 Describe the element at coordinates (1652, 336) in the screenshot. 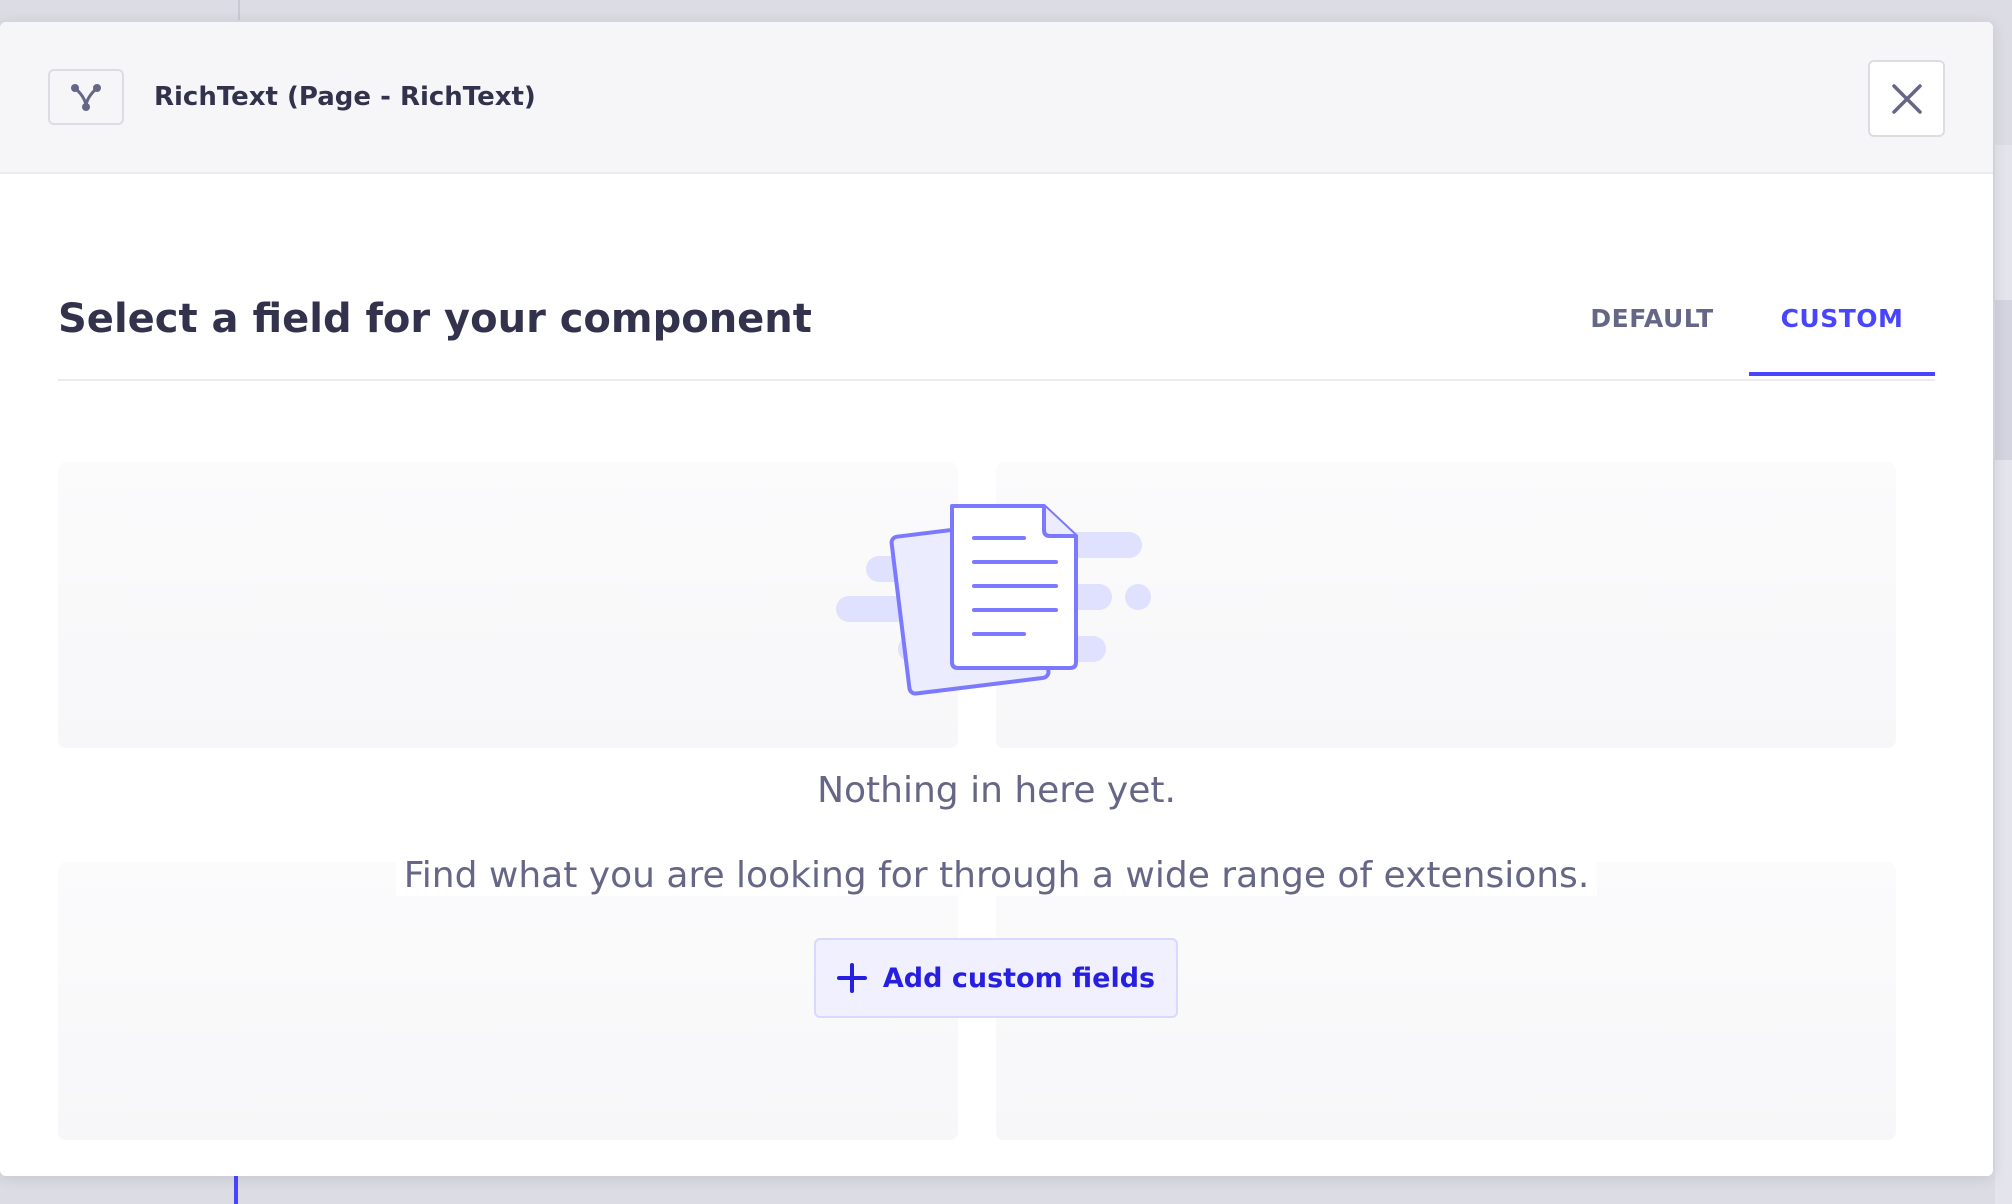

I see `tab-default: DEFAULT` at that location.